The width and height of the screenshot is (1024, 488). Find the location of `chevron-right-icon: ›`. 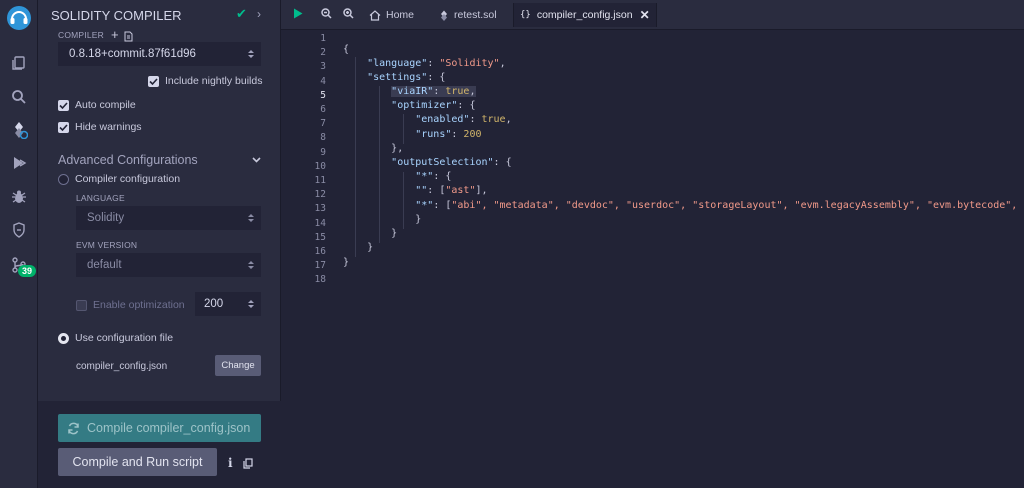

chevron-right-icon: › is located at coordinates (259, 14).